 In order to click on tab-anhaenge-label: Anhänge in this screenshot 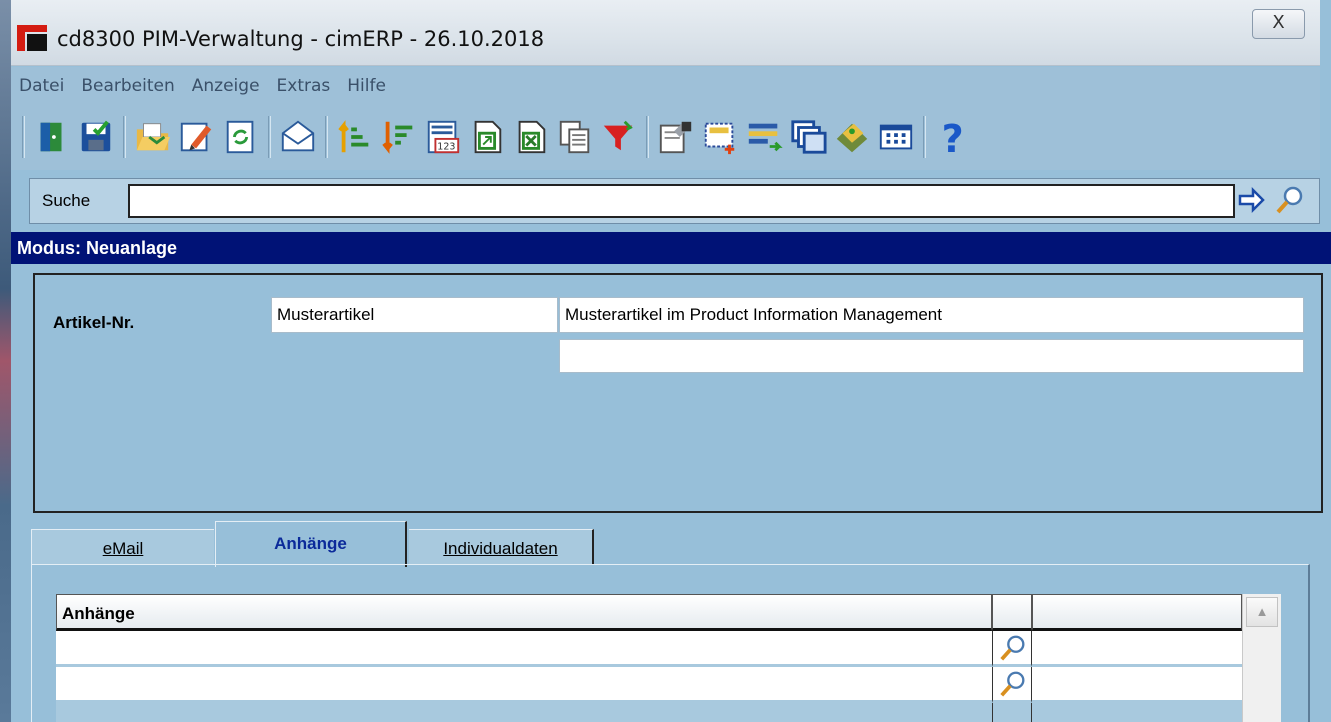, I will do `click(310, 543)`.